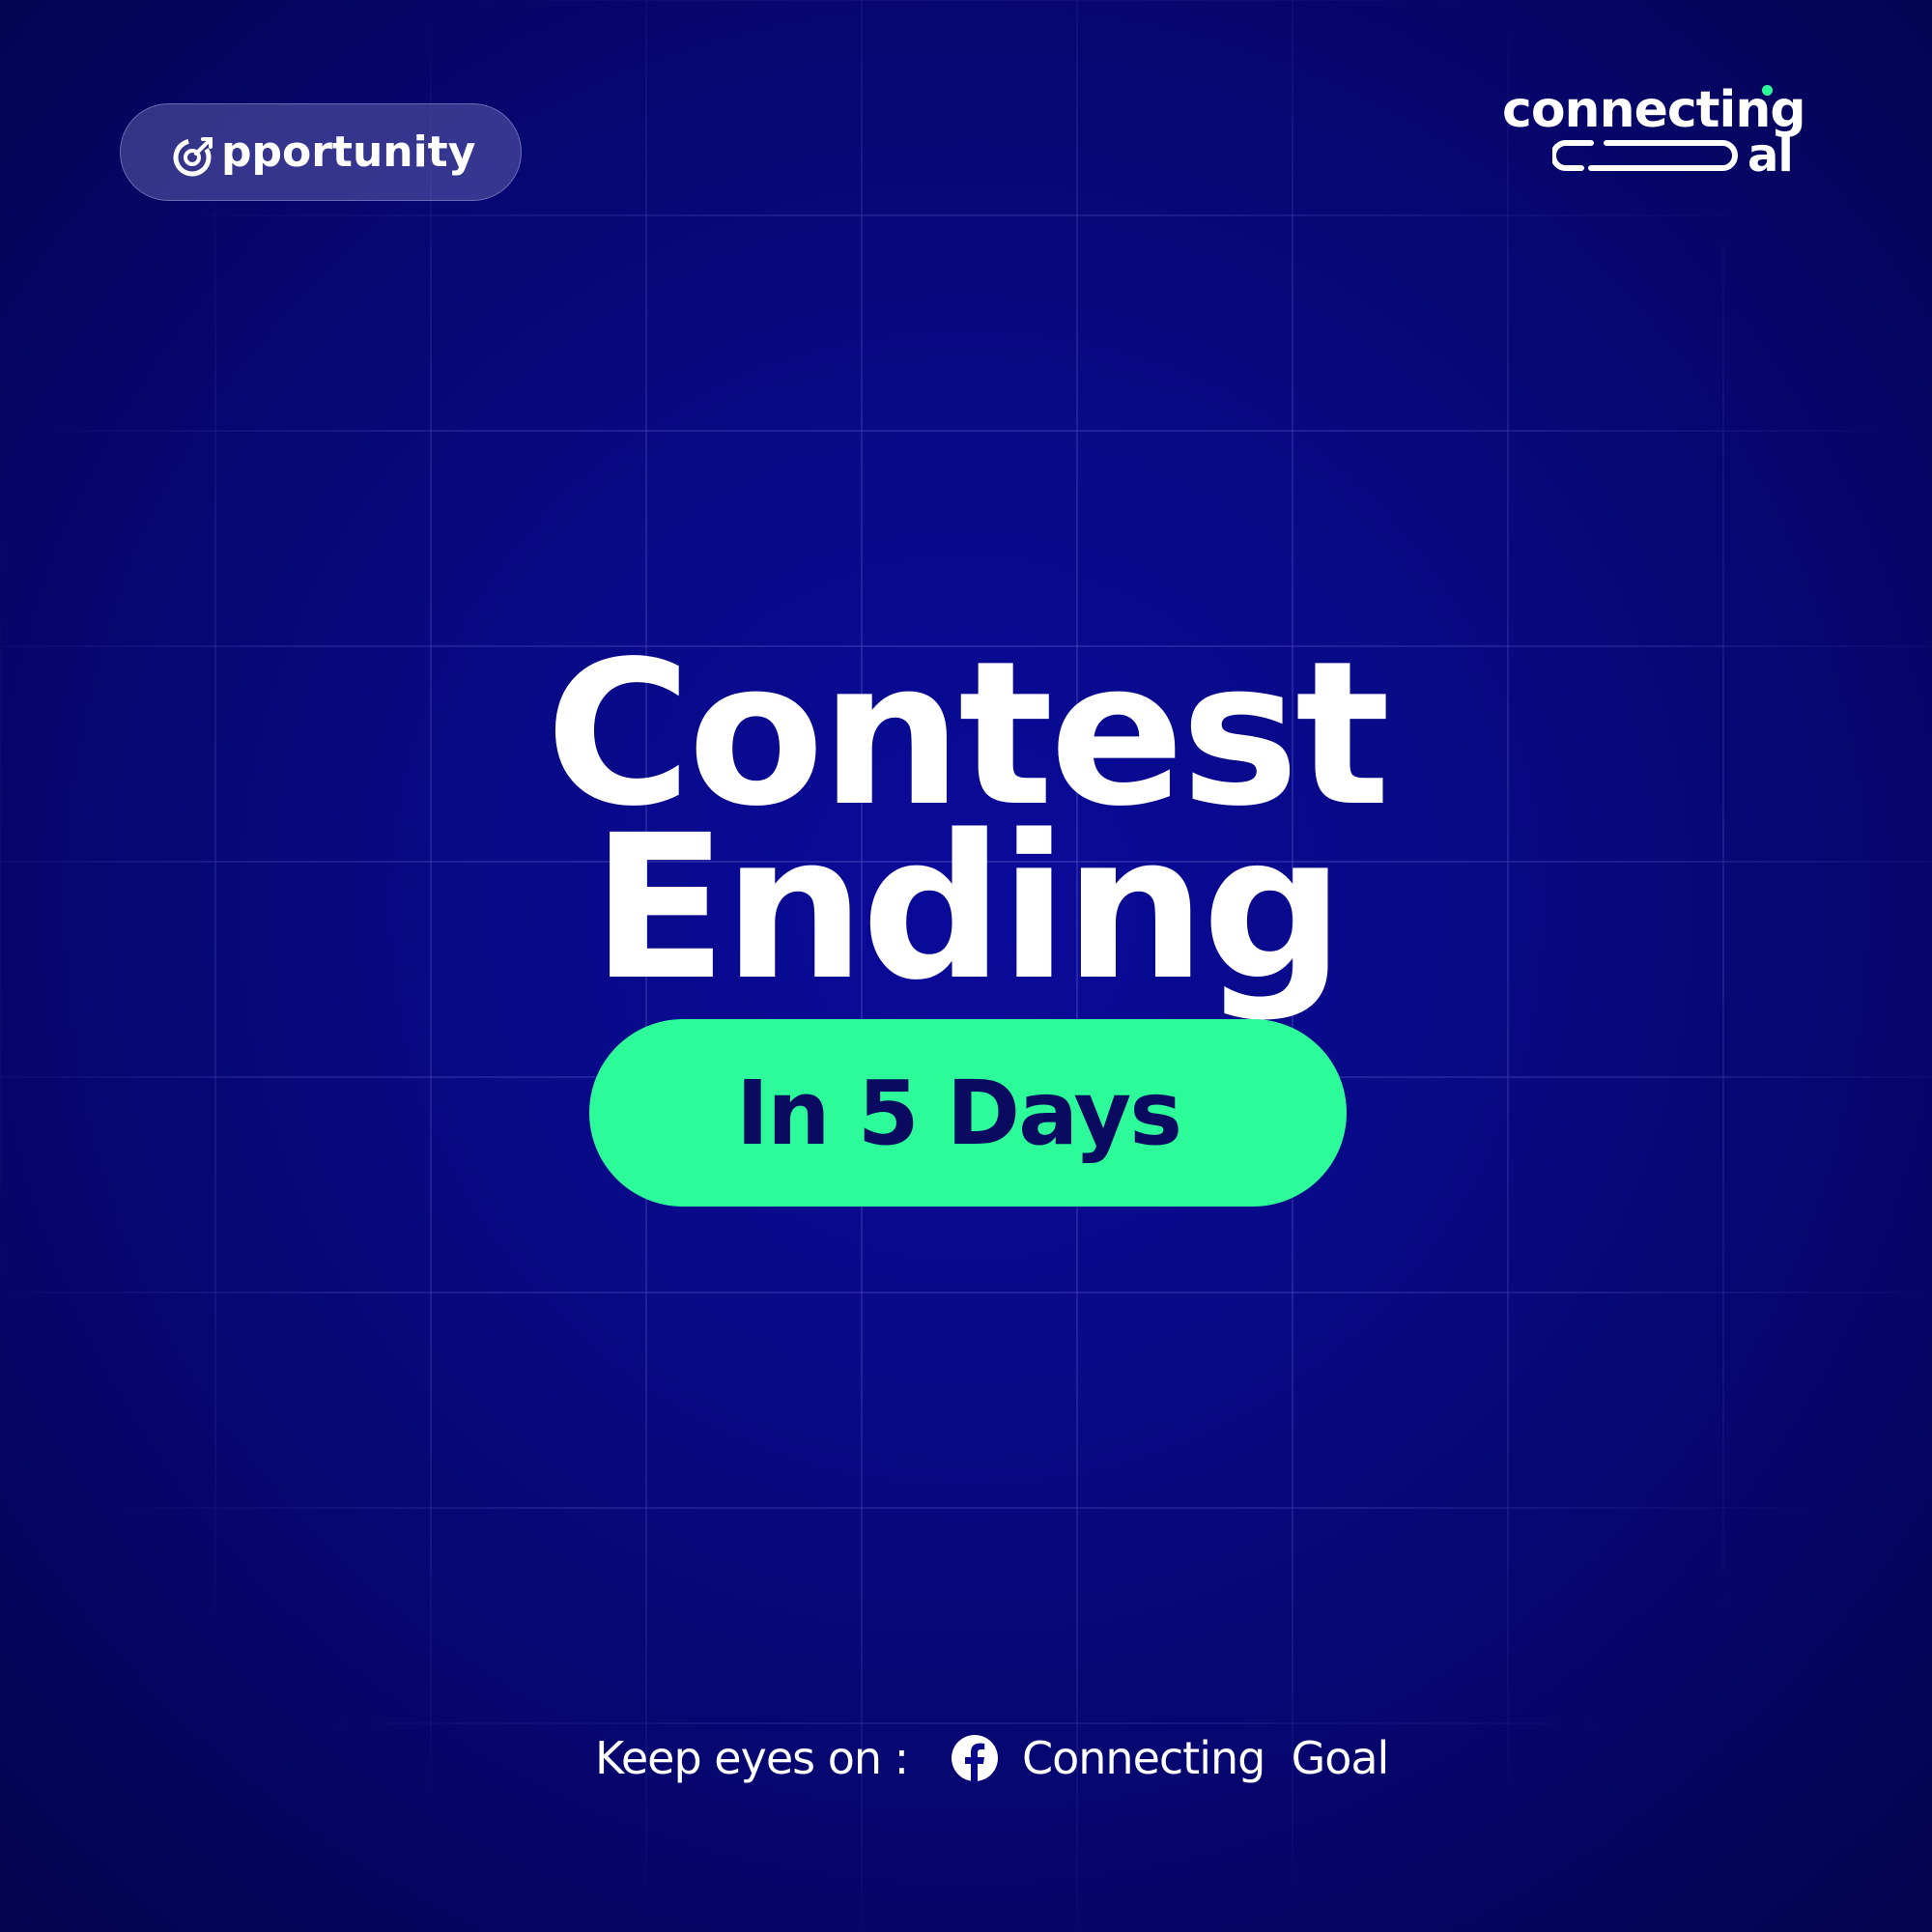  I want to click on opportunity-logo-icon, so click(193, 156).